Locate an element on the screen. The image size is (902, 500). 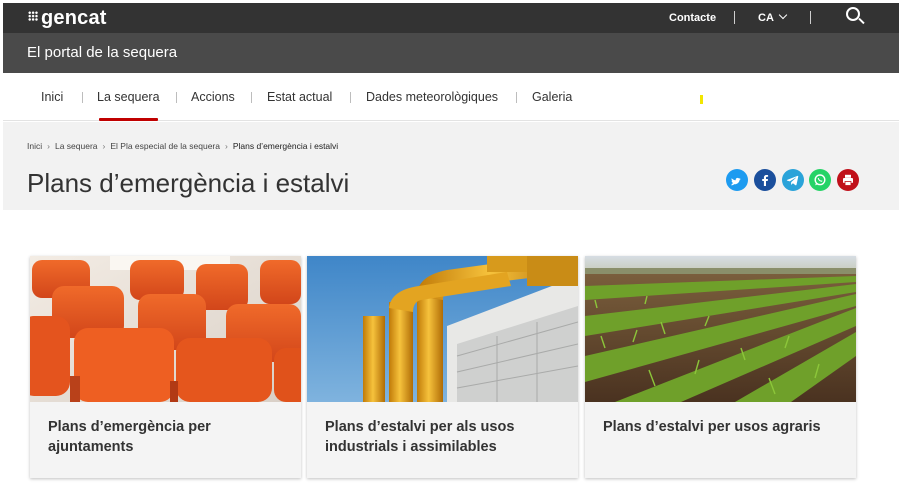
breadcrumb-current: Plans d’emergència i estalvi is located at coordinates (285, 146).